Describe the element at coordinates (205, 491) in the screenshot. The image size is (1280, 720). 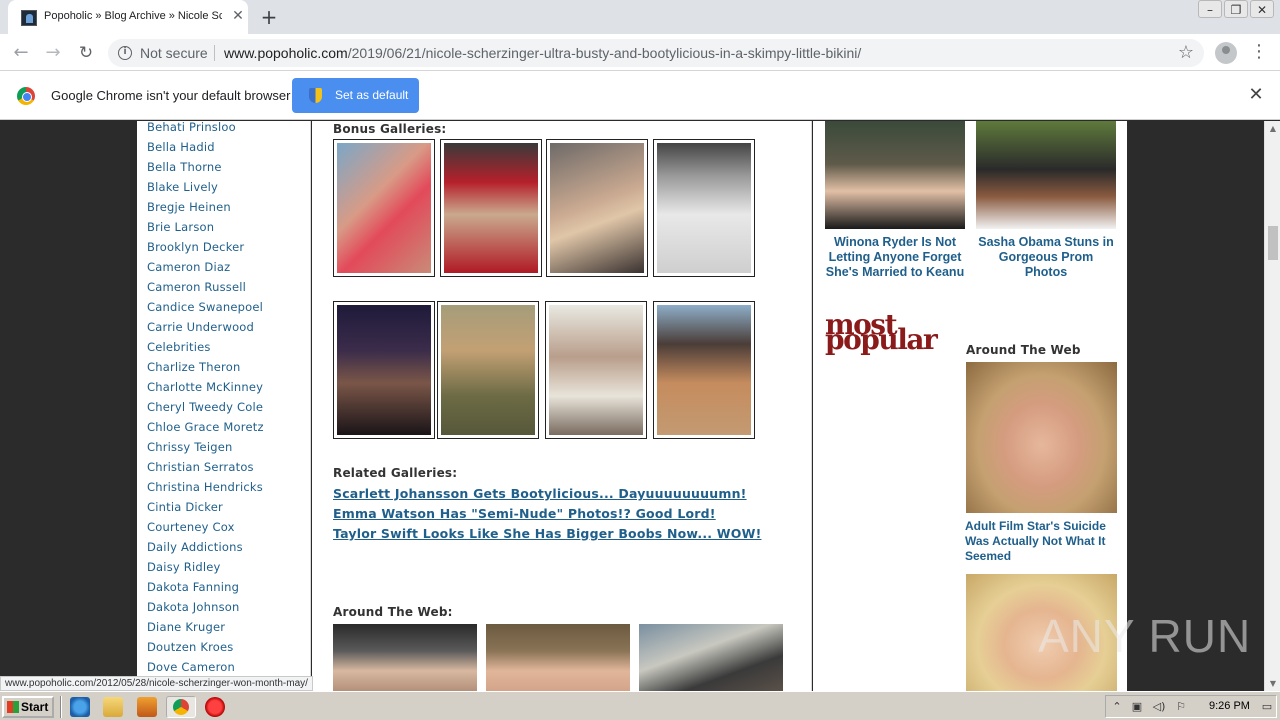
I see `category-link: Christina Hendricks` at that location.